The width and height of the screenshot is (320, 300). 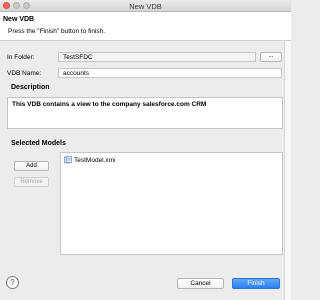 What do you see at coordinates (145, 281) in the screenshot?
I see `wizard-footer: ? Cancel Finish` at bounding box center [145, 281].